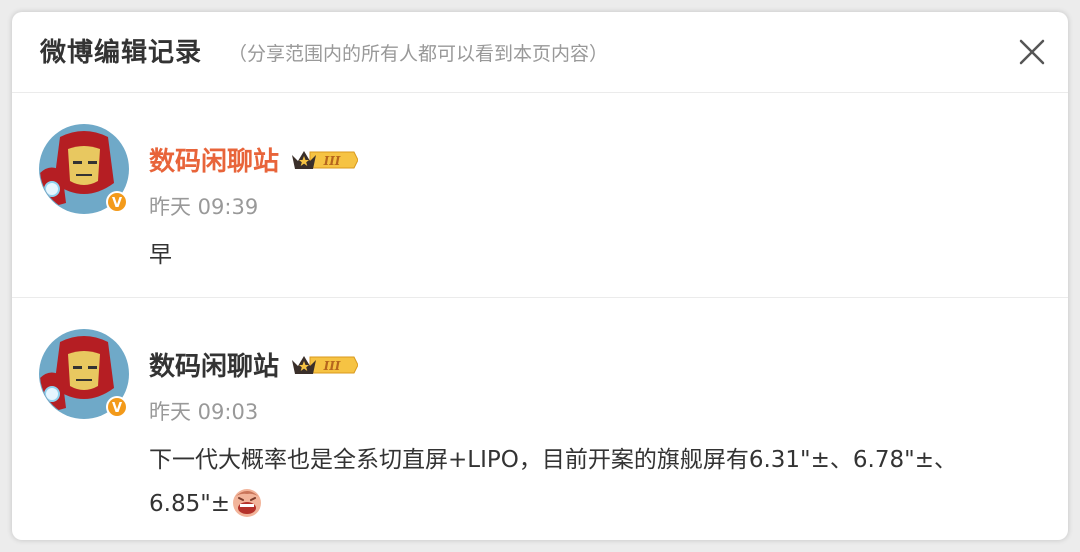 This screenshot has width=1080, height=552. Describe the element at coordinates (418, 54) in the screenshot. I see `dialog-subtitle: （分享范围内的所有人都可以看到本页内容）` at that location.